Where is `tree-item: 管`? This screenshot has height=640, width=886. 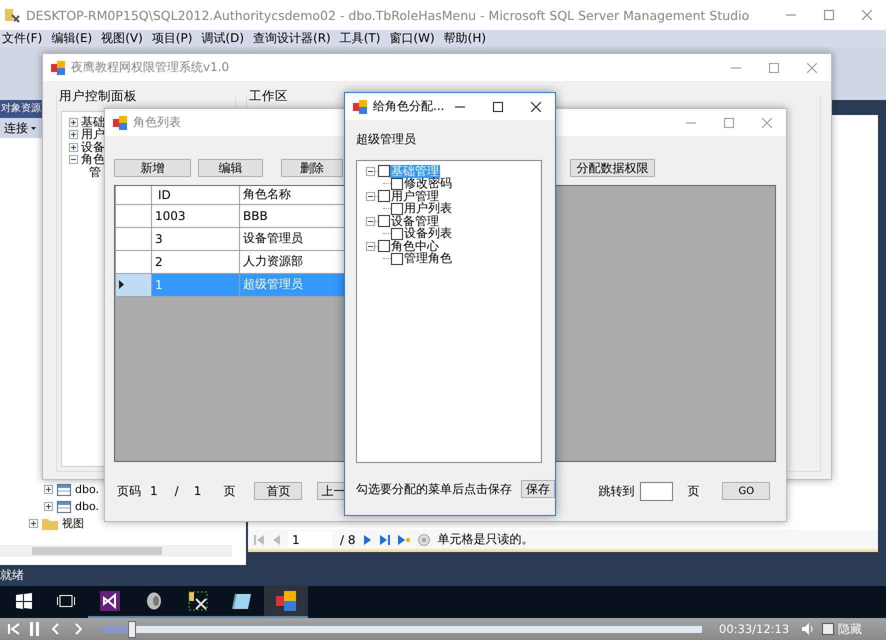 tree-item: 管 is located at coordinates (95, 172).